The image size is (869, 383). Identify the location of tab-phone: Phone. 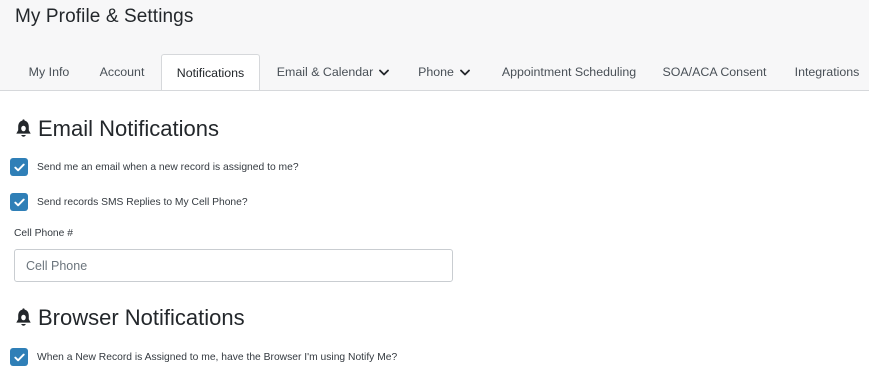
(444, 72).